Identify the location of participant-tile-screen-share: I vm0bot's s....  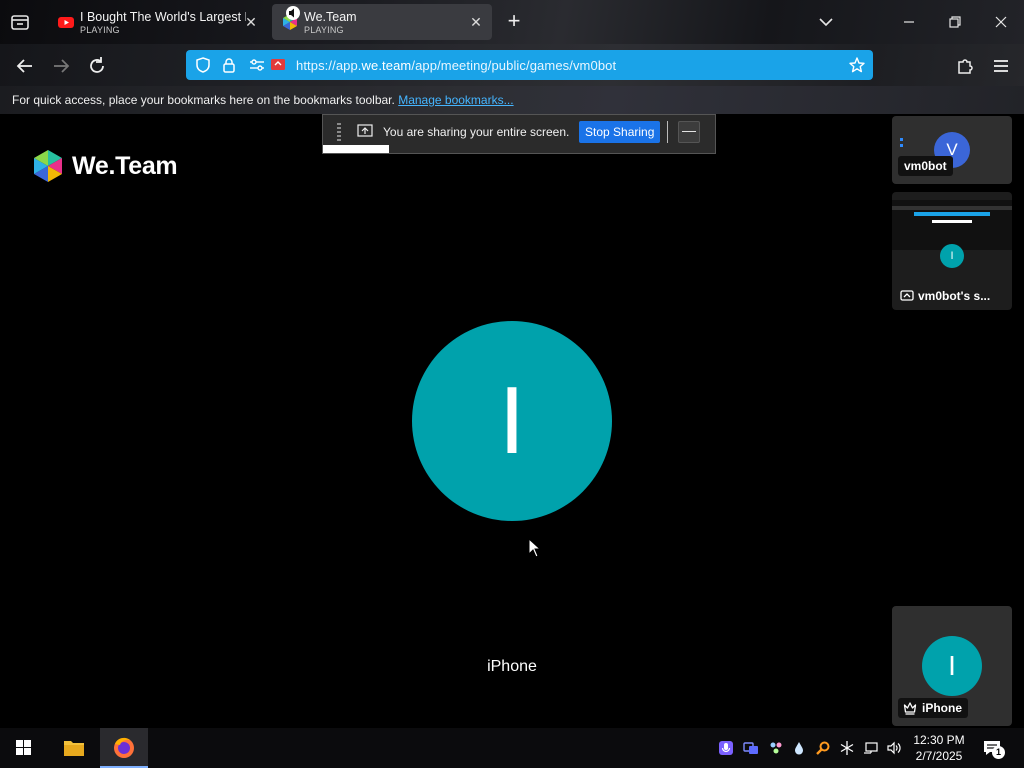
(952, 251).